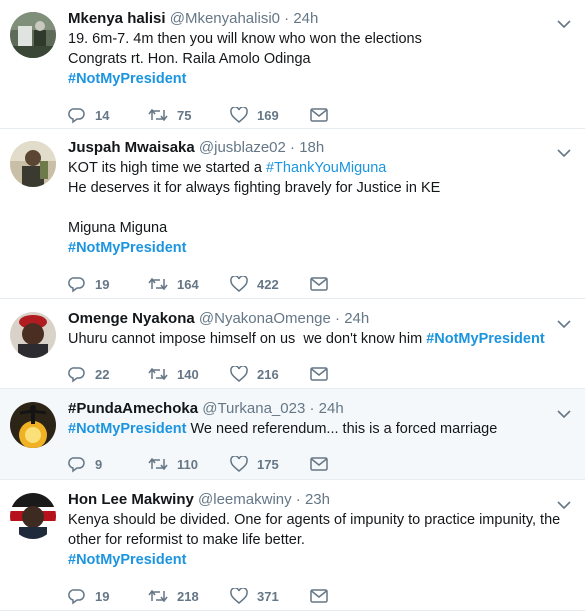 The width and height of the screenshot is (585, 613). Describe the element at coordinates (265, 318) in the screenshot. I see `user-handle: @NyakonaOmenge` at that location.